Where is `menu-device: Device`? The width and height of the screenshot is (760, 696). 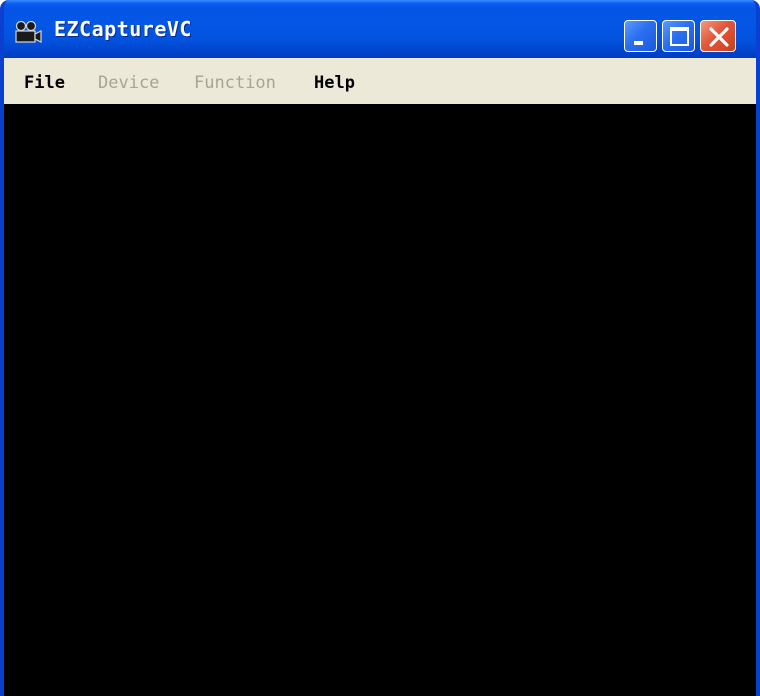 menu-device: Device is located at coordinates (128, 83).